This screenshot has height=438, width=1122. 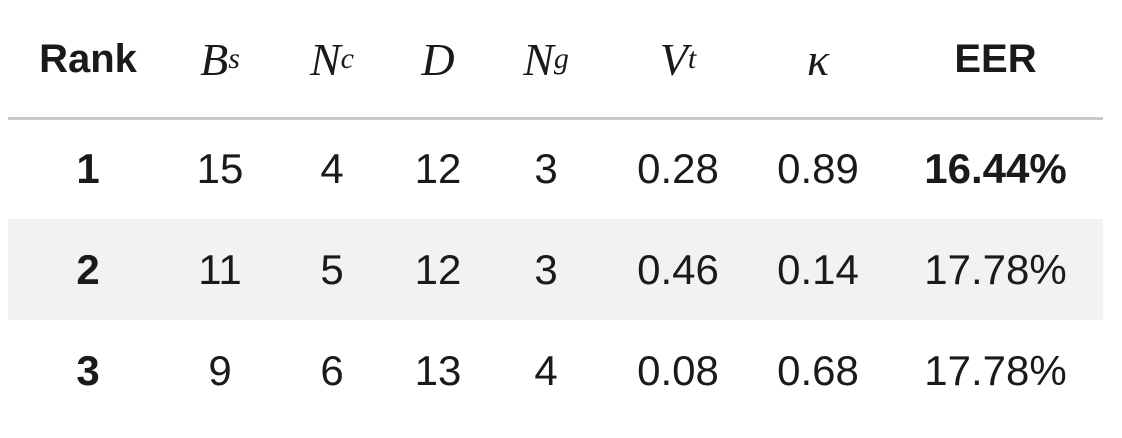 What do you see at coordinates (88, 370) in the screenshot?
I see `cell-rank: 3` at bounding box center [88, 370].